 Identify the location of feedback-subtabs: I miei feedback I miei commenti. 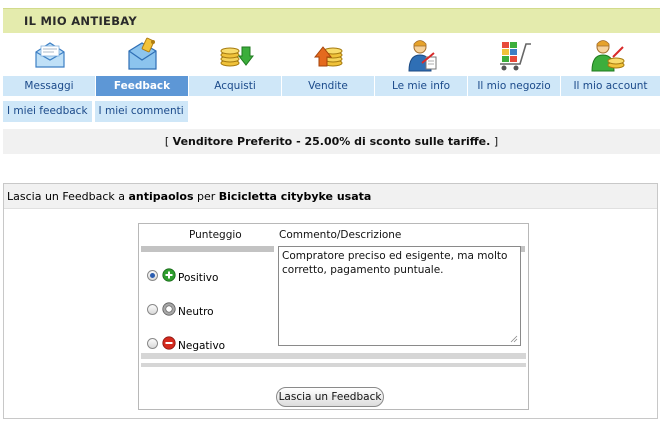
(97, 111).